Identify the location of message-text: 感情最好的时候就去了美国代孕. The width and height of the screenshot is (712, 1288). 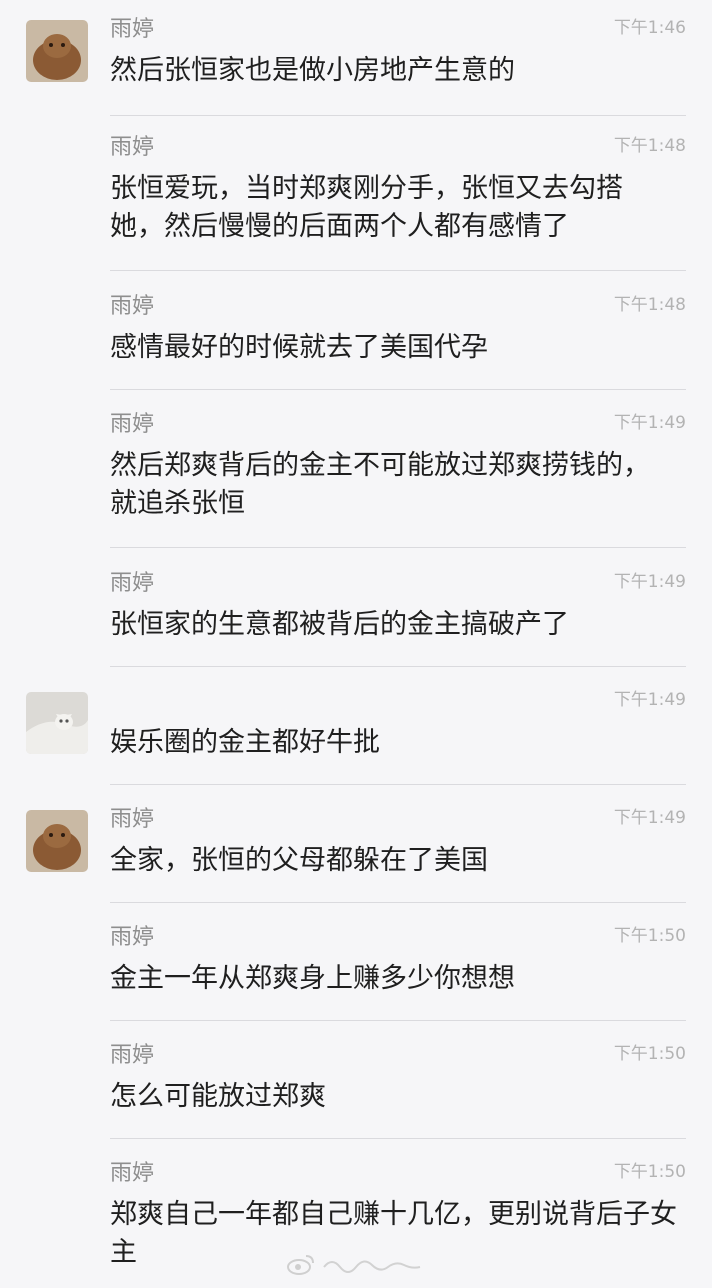
(299, 347).